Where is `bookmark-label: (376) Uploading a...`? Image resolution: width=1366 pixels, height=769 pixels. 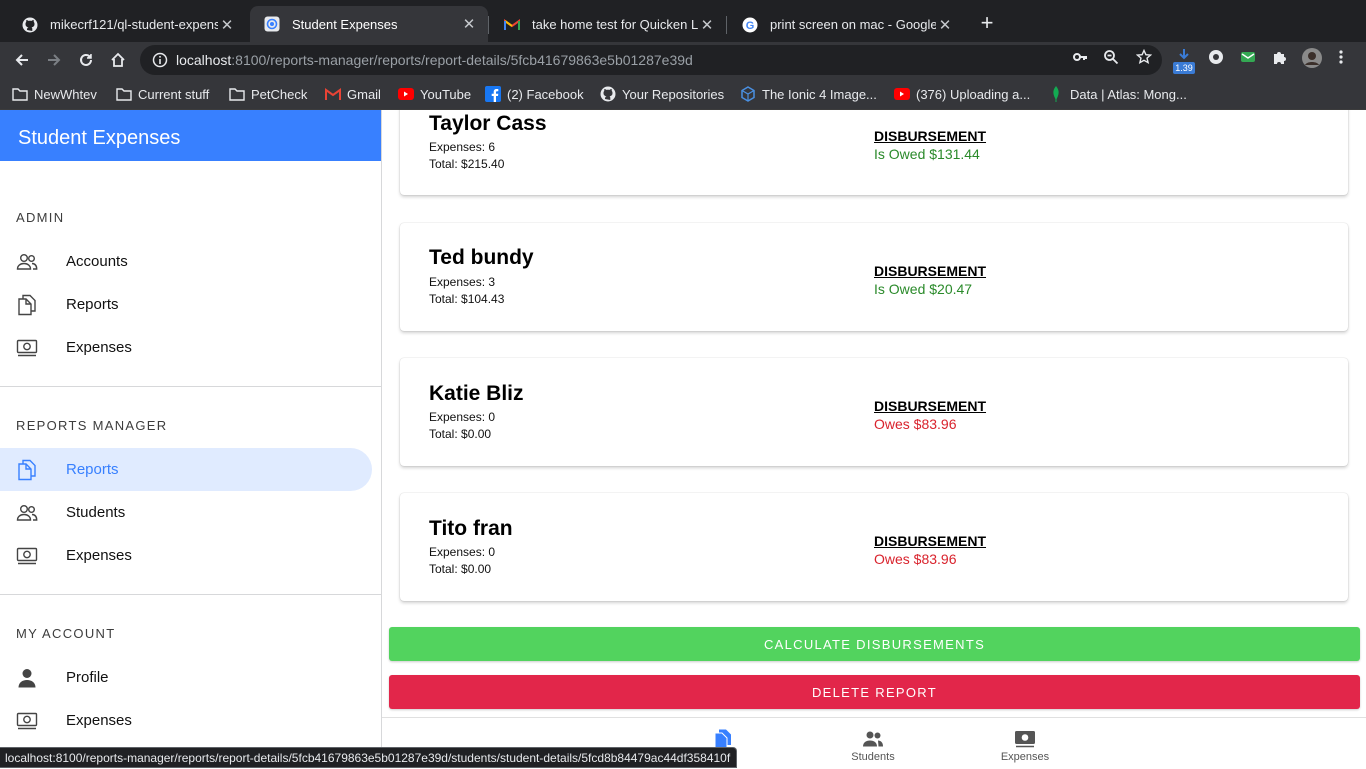
bookmark-label: (376) Uploading a... is located at coordinates (973, 94).